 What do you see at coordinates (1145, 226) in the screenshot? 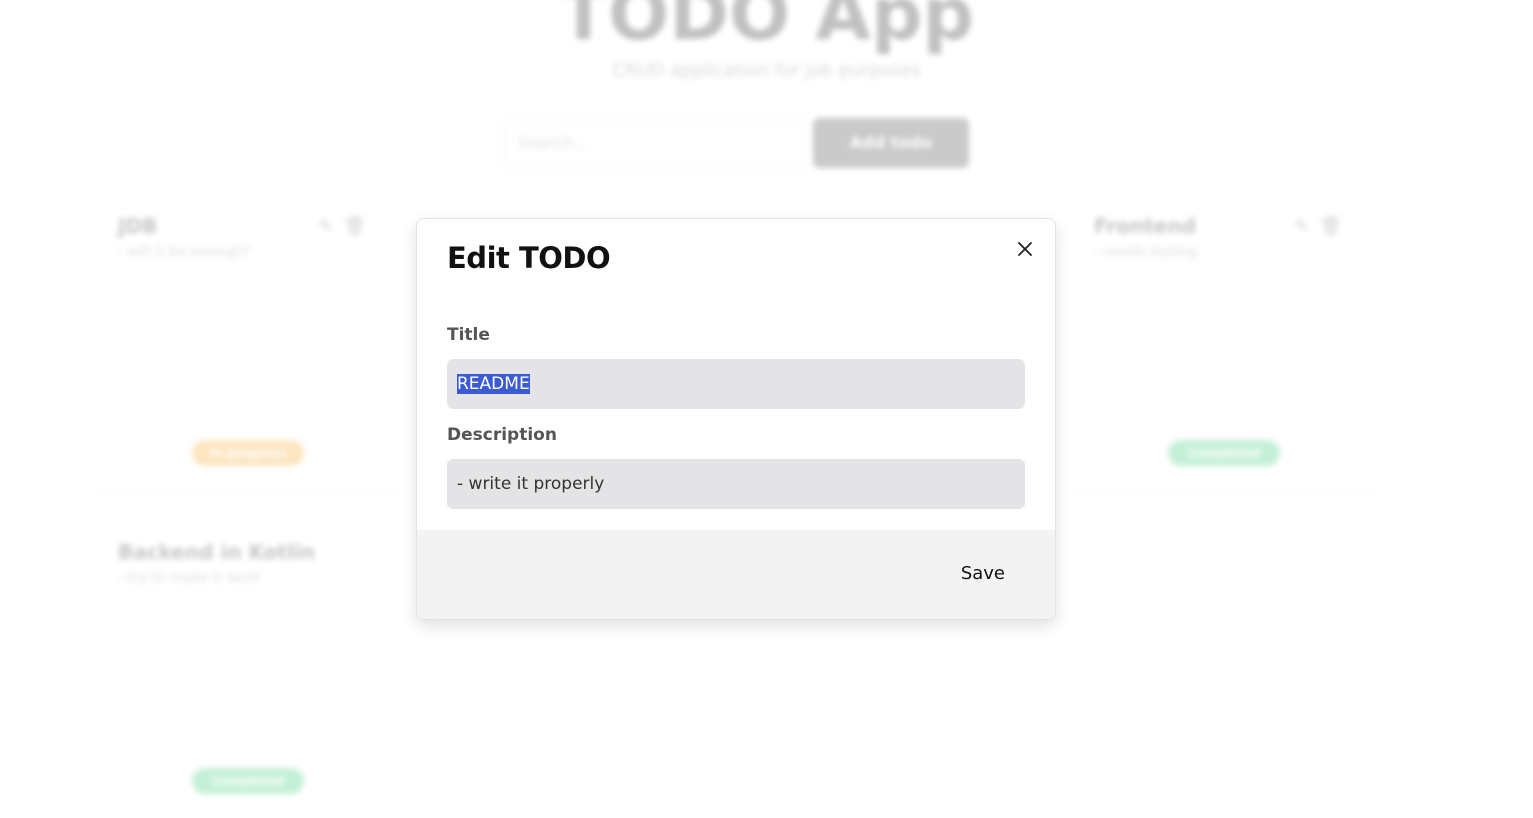
I see `todo-card-title: Frontend` at bounding box center [1145, 226].